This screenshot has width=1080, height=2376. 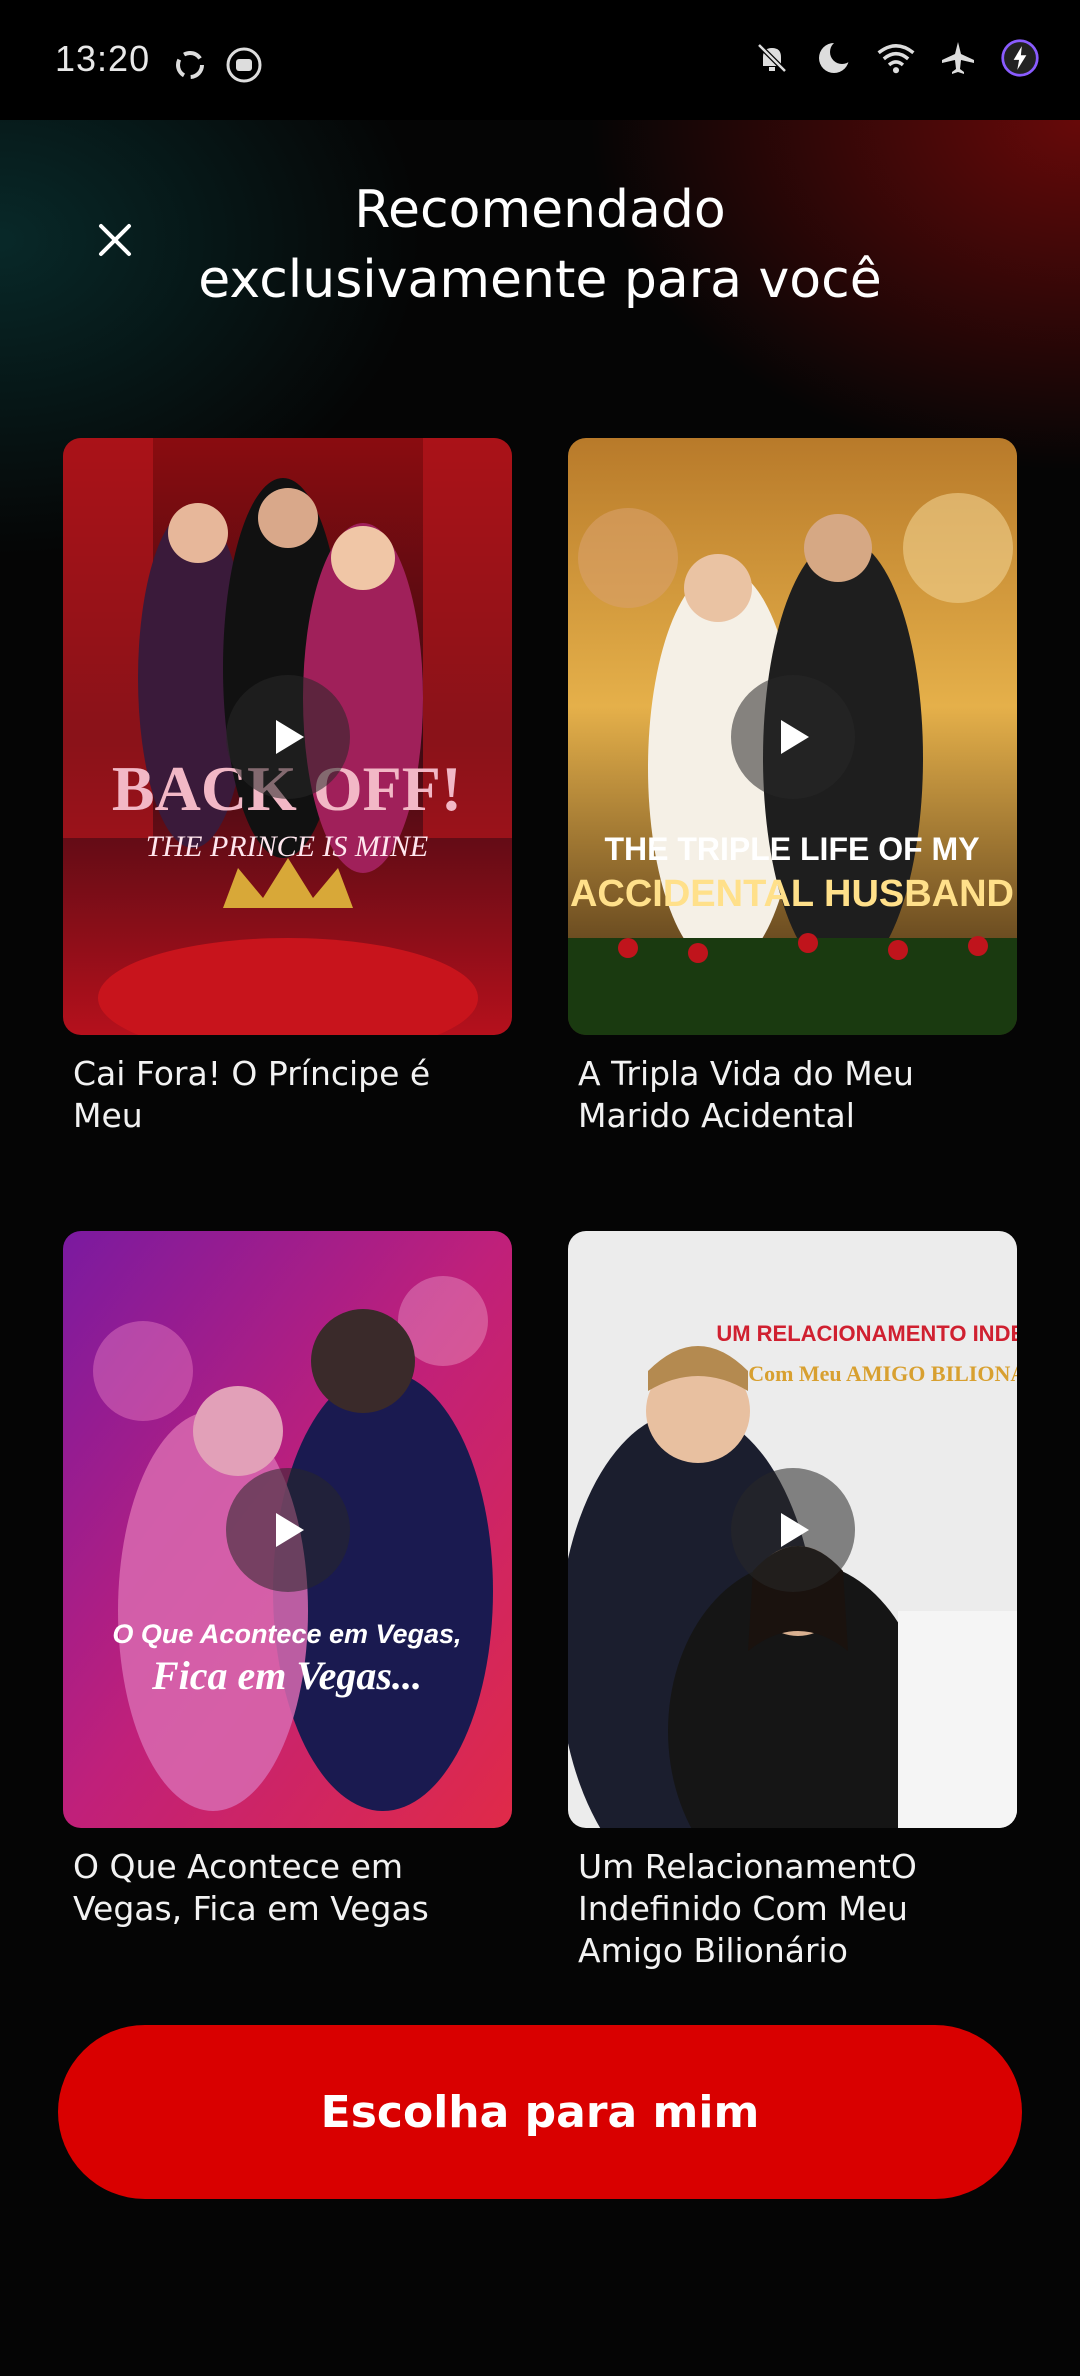 What do you see at coordinates (772, 58) in the screenshot?
I see `bell-off-icon` at bounding box center [772, 58].